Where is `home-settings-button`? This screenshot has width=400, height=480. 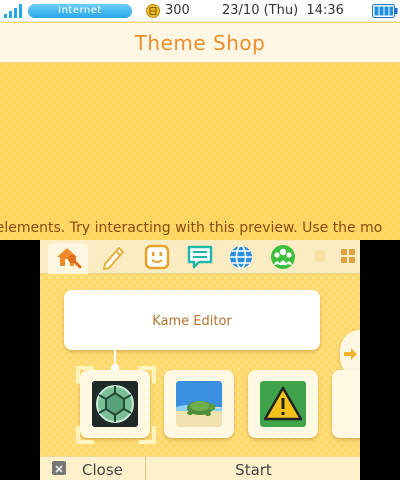
home-settings-button is located at coordinates (68, 258).